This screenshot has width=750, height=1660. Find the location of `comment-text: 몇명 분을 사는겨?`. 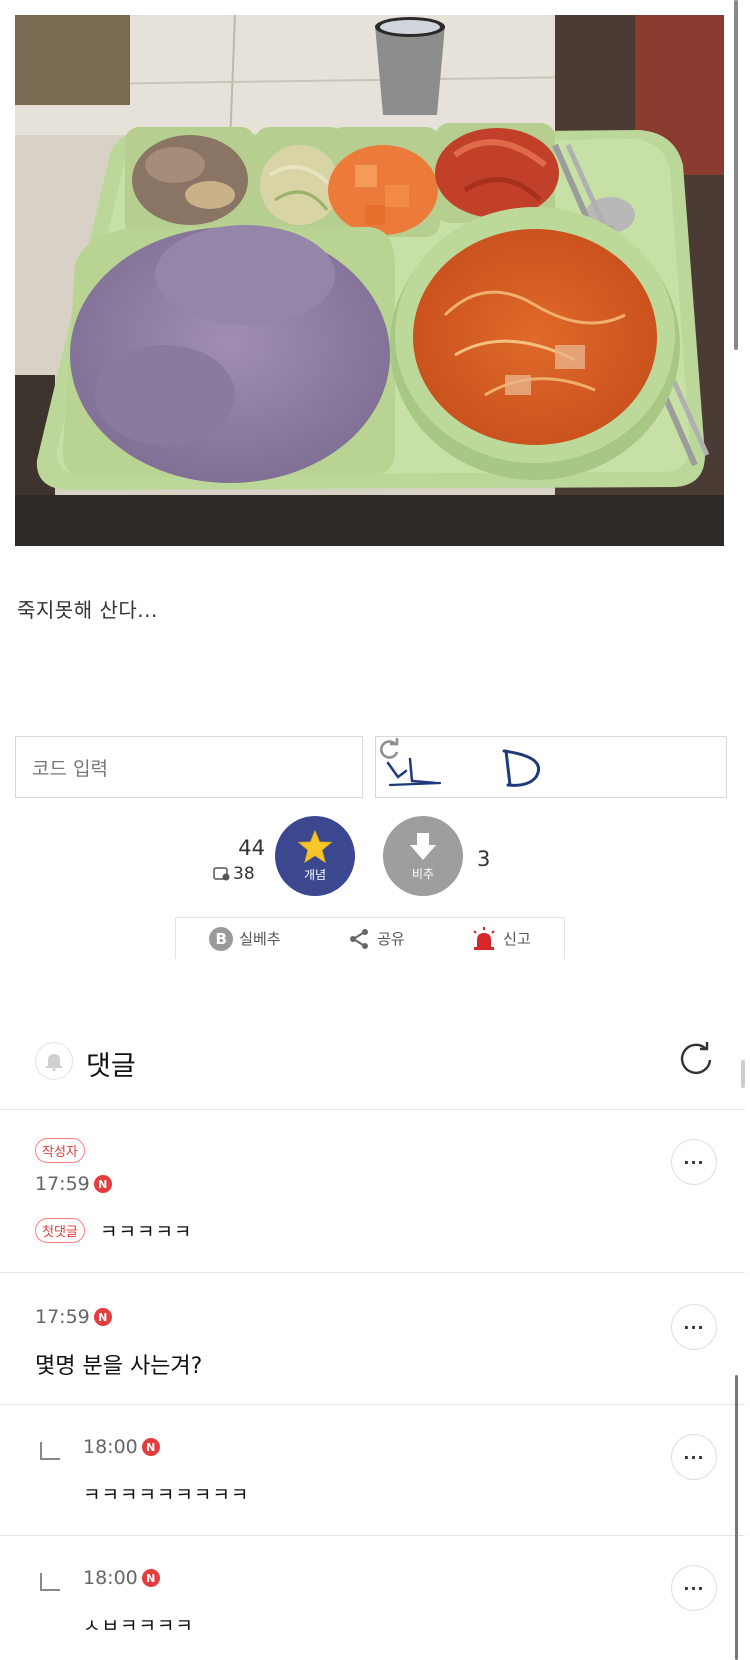

comment-text: 몇명 분을 사는겨? is located at coordinates (119, 1366).